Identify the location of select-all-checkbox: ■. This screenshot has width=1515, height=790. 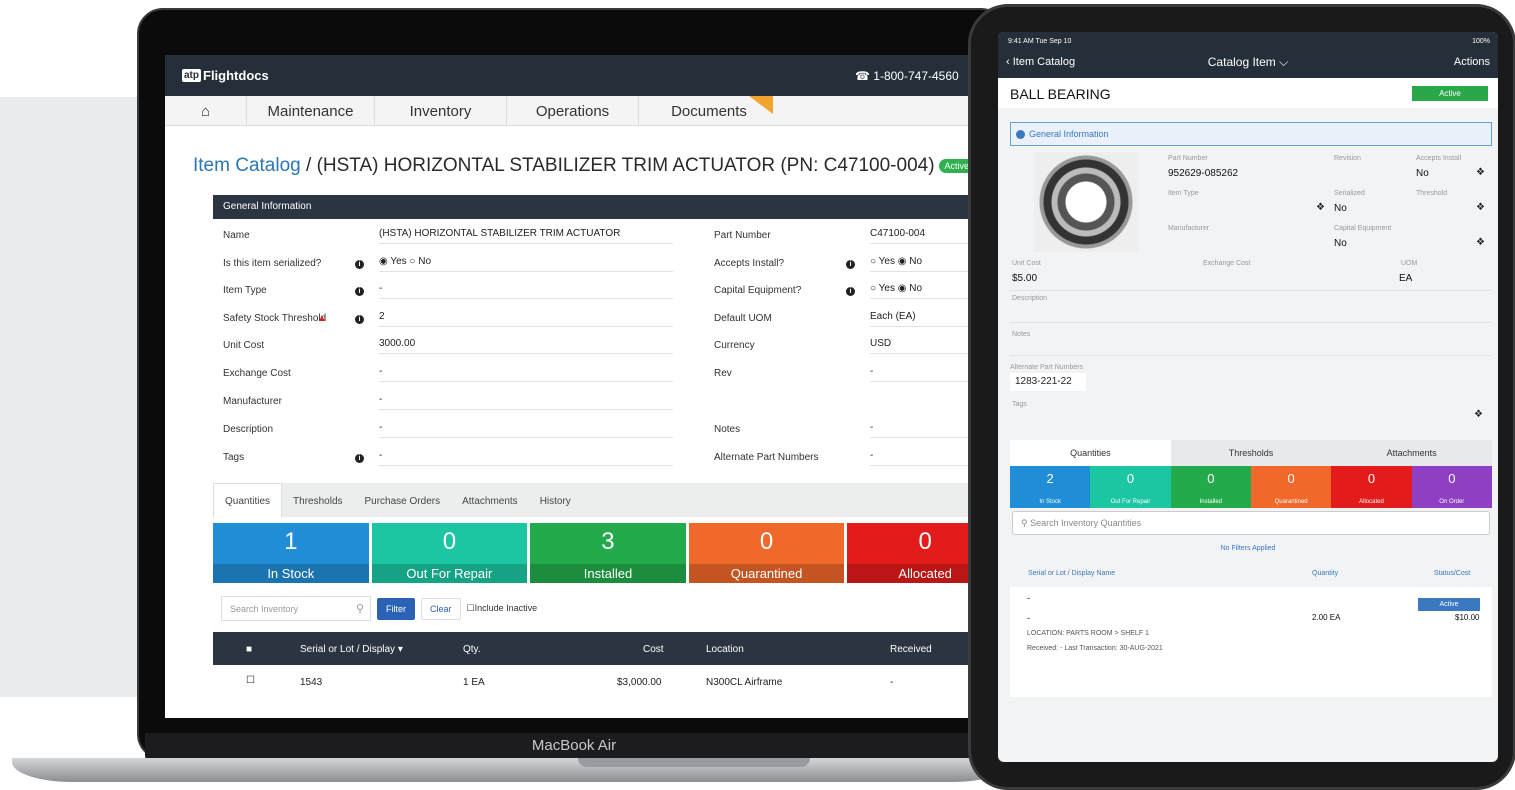
(249, 649).